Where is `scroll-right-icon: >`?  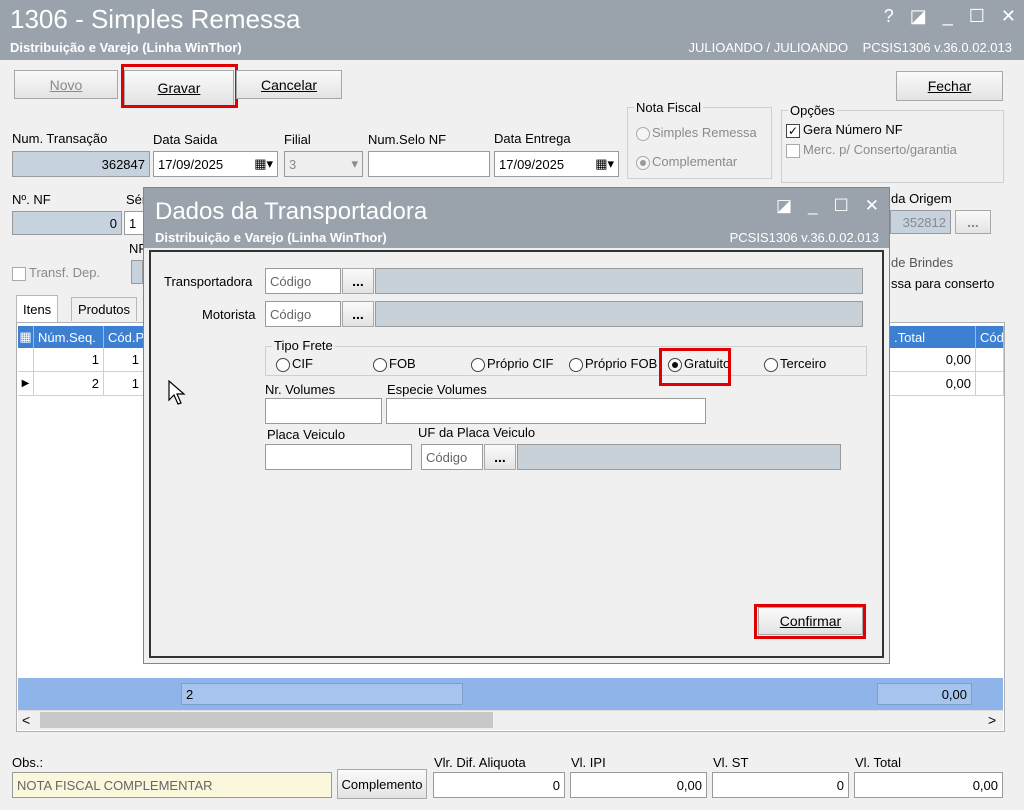
scroll-right-icon: > is located at coordinates (992, 720).